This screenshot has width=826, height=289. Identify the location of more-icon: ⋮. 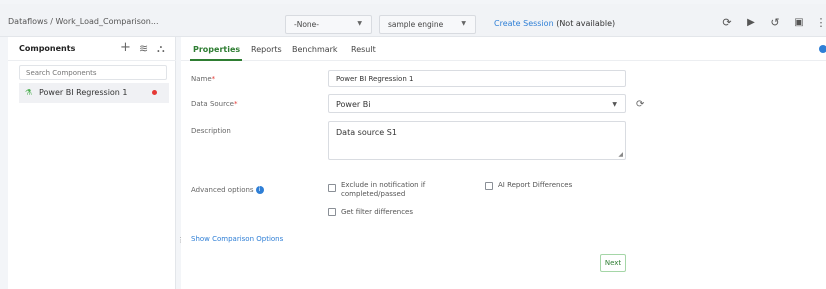
(820, 23).